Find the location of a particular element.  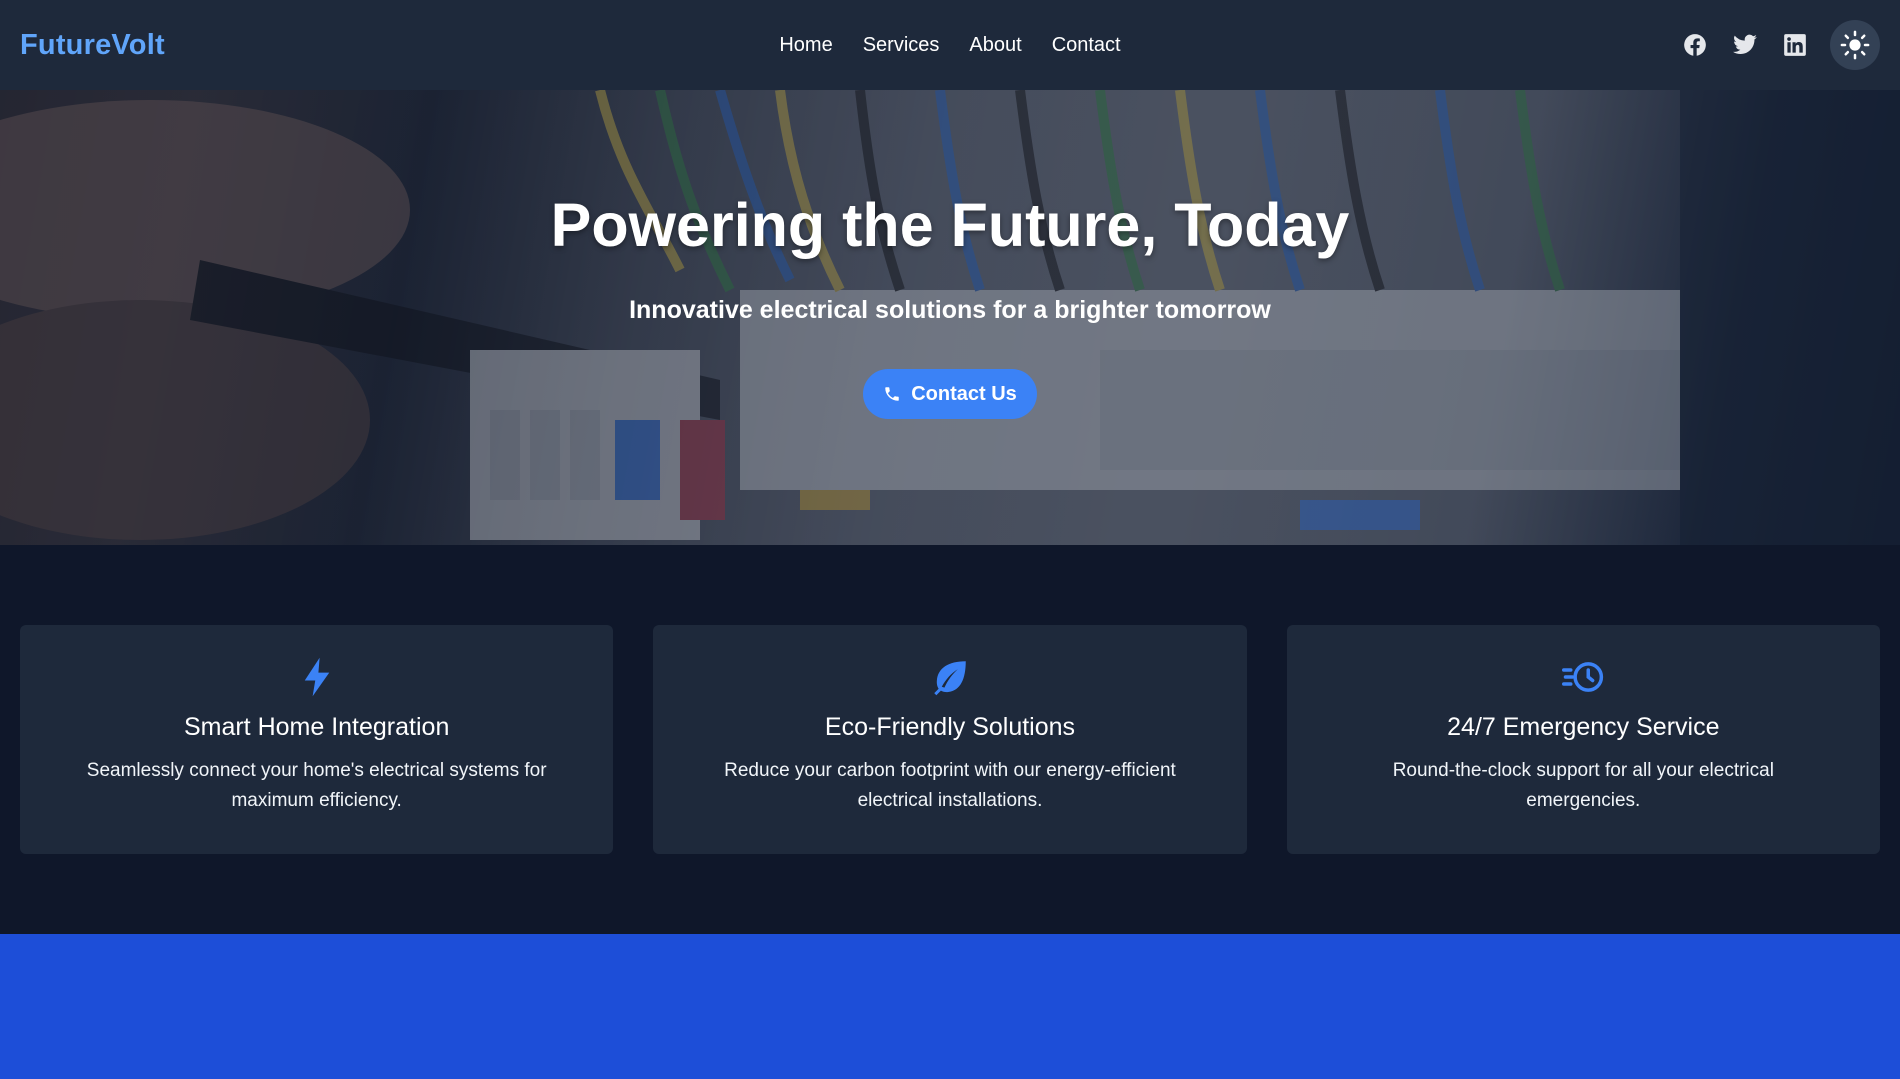

feature-title: Eco-Friendly Solutions is located at coordinates (950, 727).